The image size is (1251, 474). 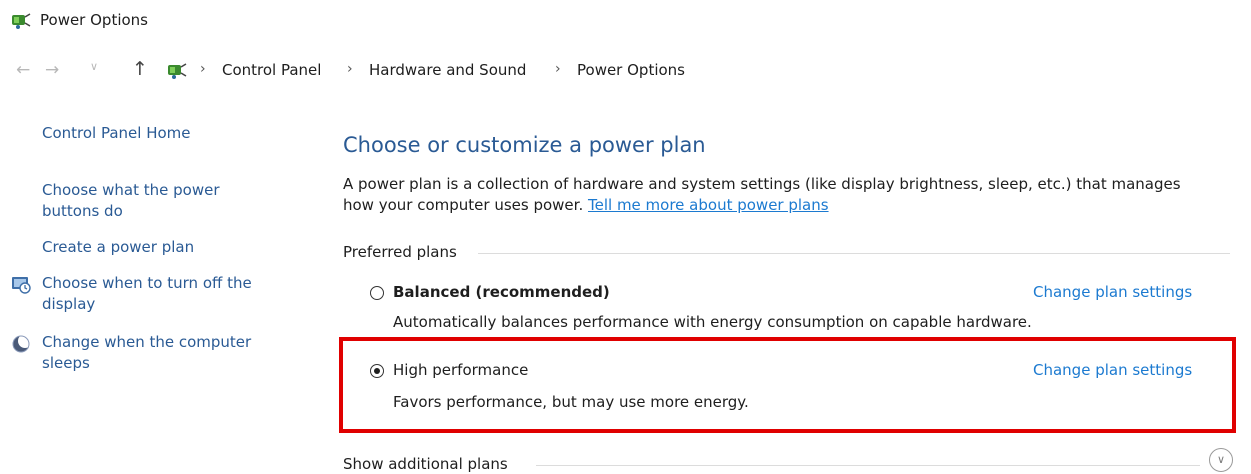 What do you see at coordinates (177, 71) in the screenshot?
I see `control-panel-icon` at bounding box center [177, 71].